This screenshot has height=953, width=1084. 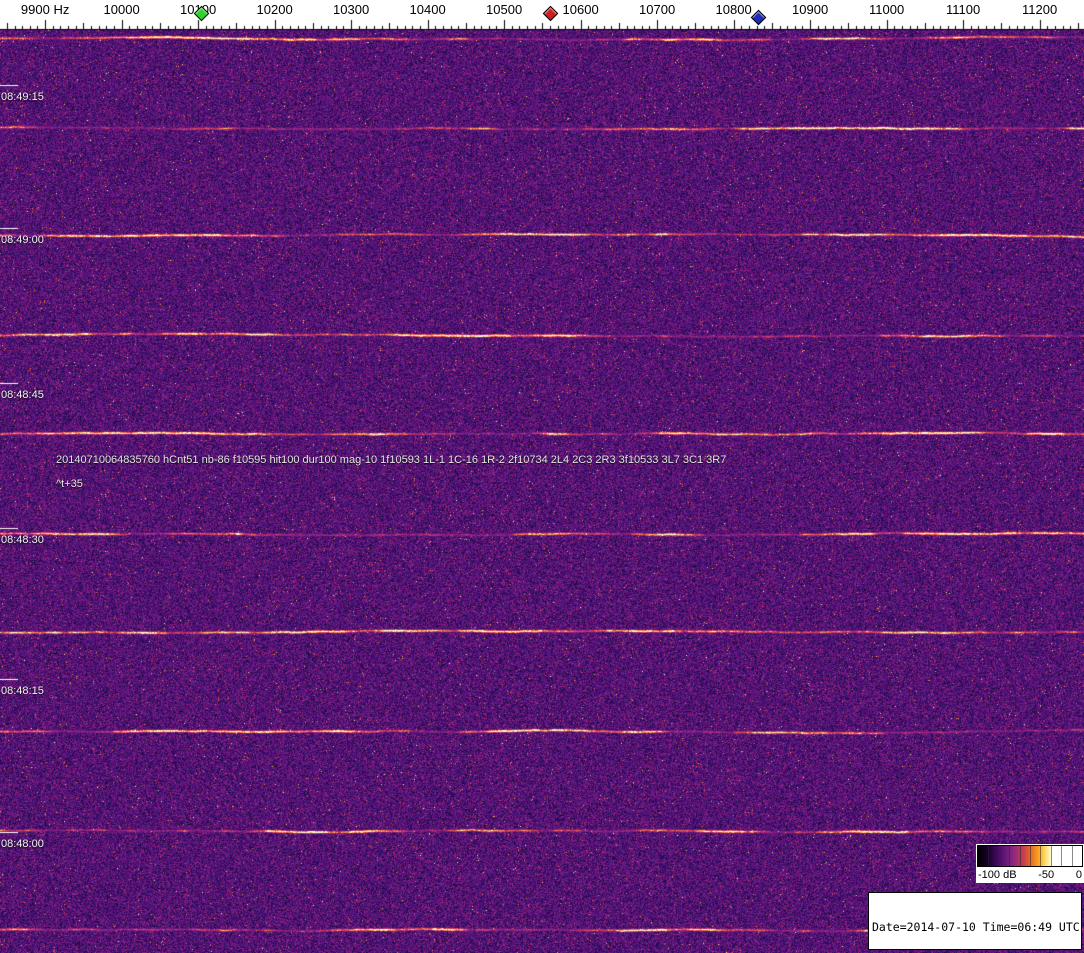 I want to click on colorbar-label-min: -100 dB, so click(x=997, y=874).